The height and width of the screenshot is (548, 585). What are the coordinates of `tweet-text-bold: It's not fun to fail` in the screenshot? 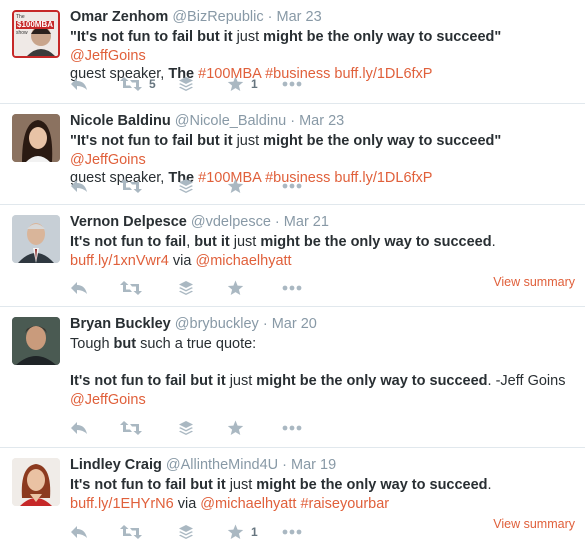 It's located at (128, 242).